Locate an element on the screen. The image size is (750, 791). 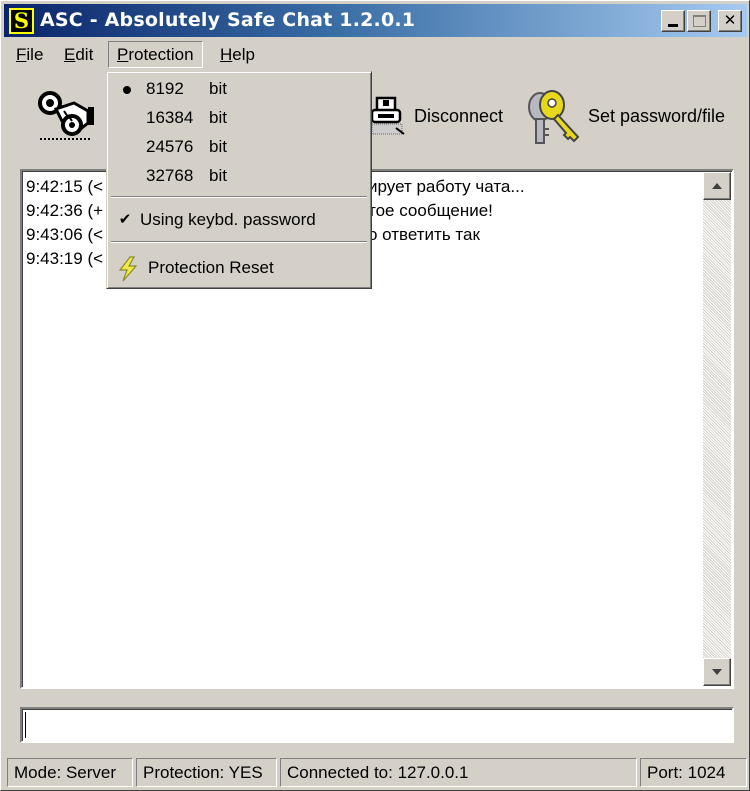
menu-help: Help is located at coordinates (237, 54).